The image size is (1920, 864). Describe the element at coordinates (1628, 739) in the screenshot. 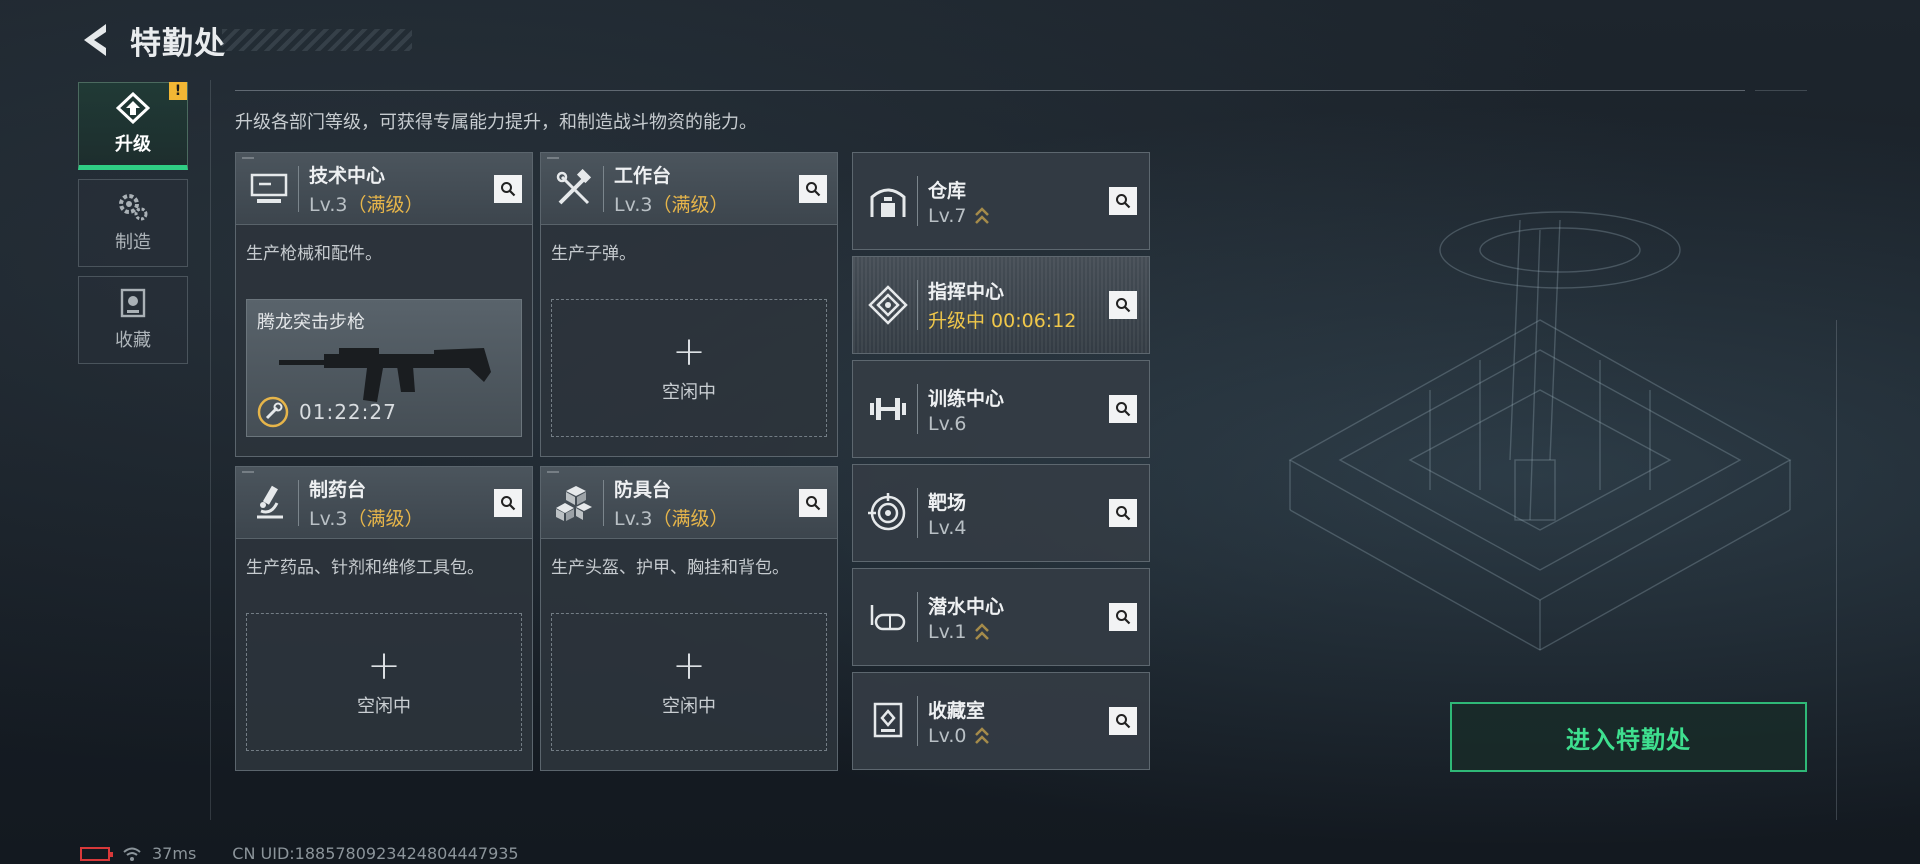

I see `enter-button-label: 进入特勤处` at that location.